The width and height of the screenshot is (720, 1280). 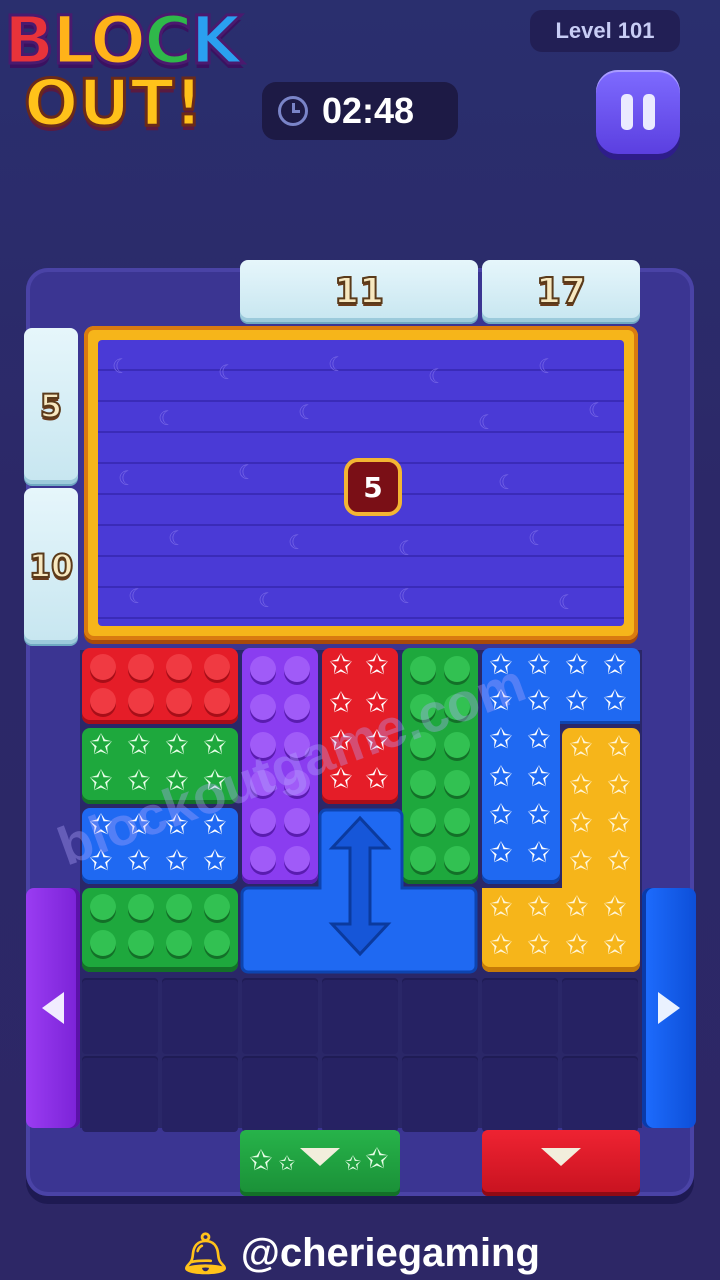 I want to click on red-block, so click(x=160, y=686).